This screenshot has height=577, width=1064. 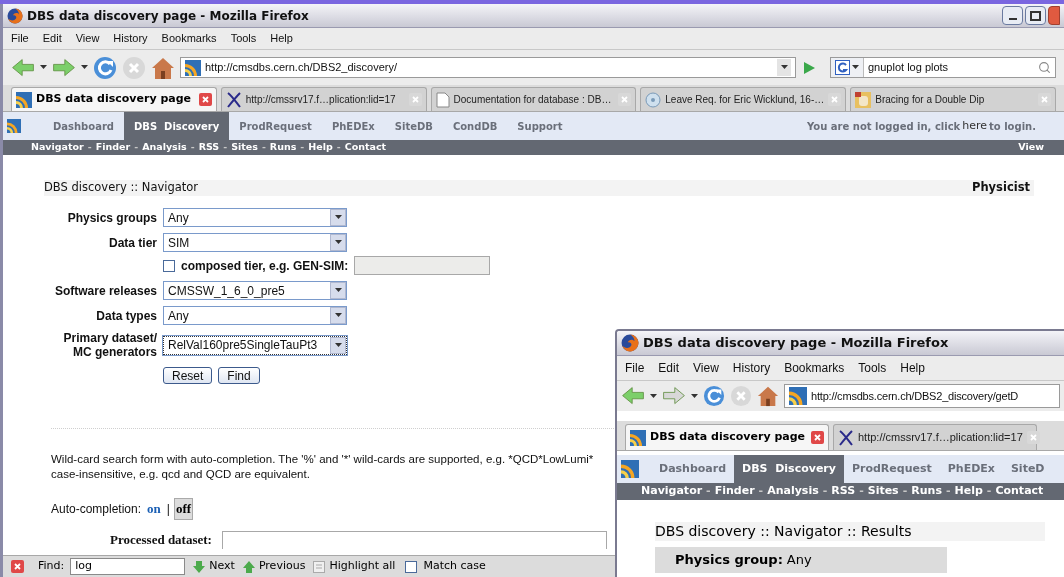 What do you see at coordinates (193, 67) in the screenshot?
I see `feed-icon` at bounding box center [193, 67].